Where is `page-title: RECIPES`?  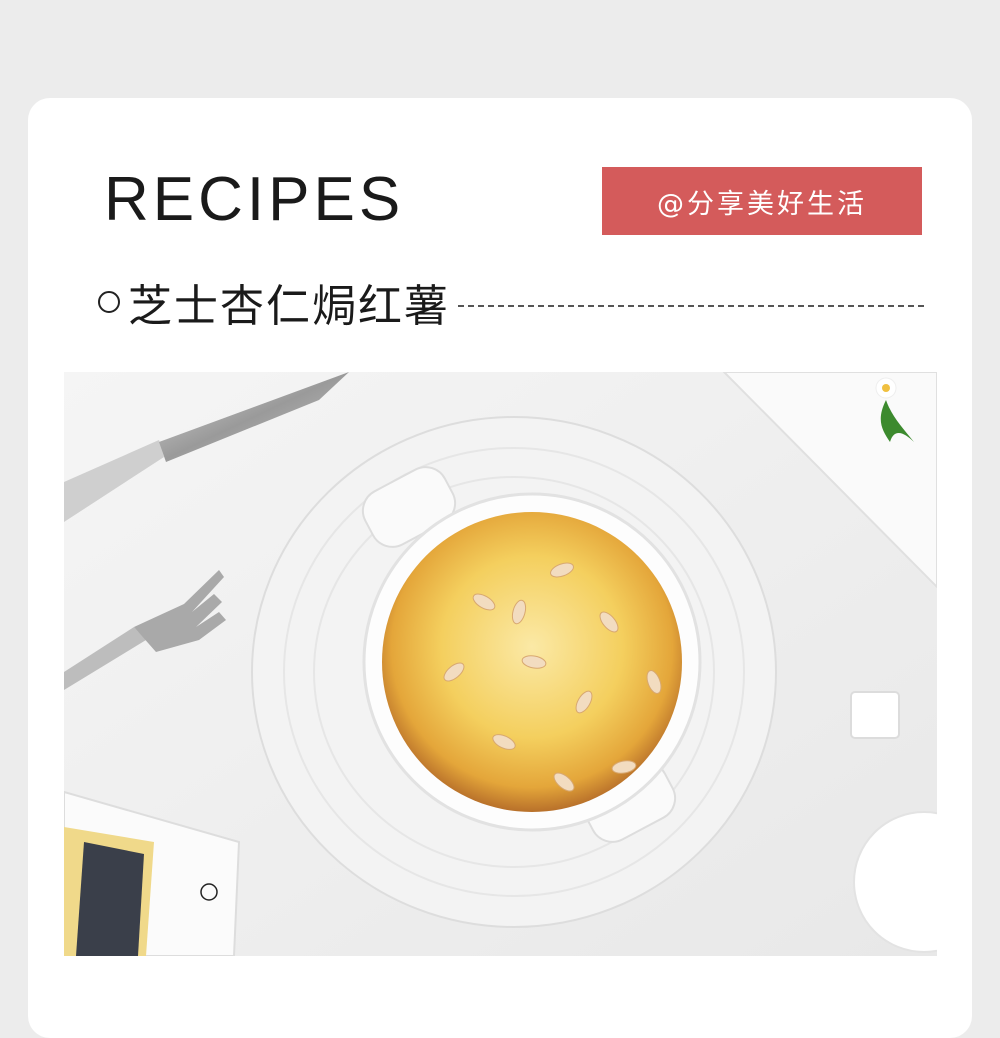 page-title: RECIPES is located at coordinates (254, 199).